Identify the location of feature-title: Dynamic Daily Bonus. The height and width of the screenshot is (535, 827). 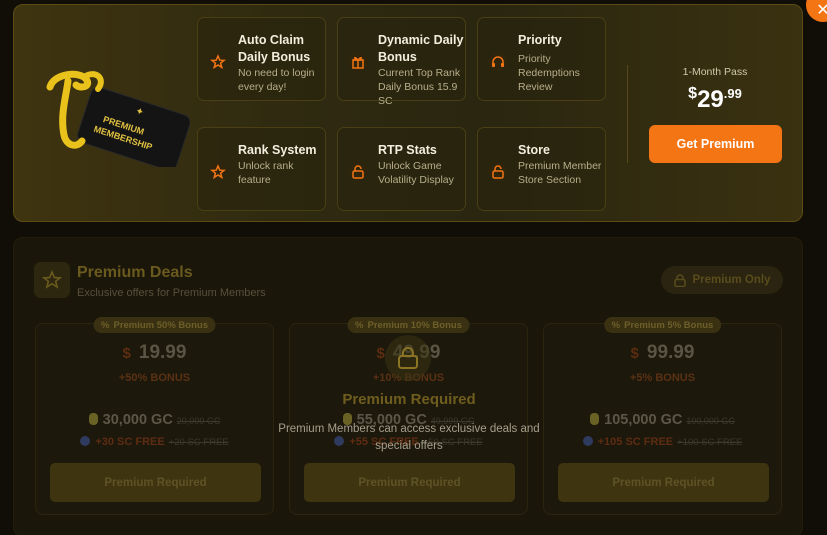
(421, 48).